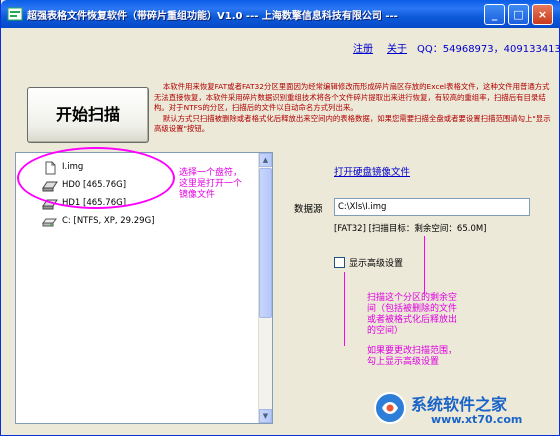  What do you see at coordinates (49, 222) in the screenshot?
I see `partition-icon` at bounding box center [49, 222].